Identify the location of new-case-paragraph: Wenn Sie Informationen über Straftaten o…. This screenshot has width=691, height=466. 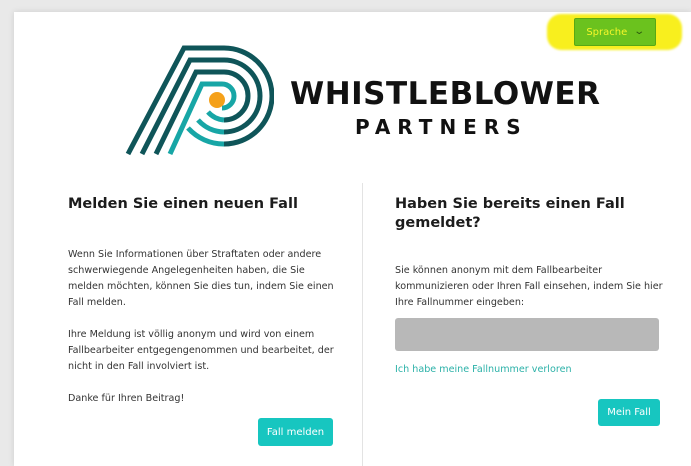
(201, 278).